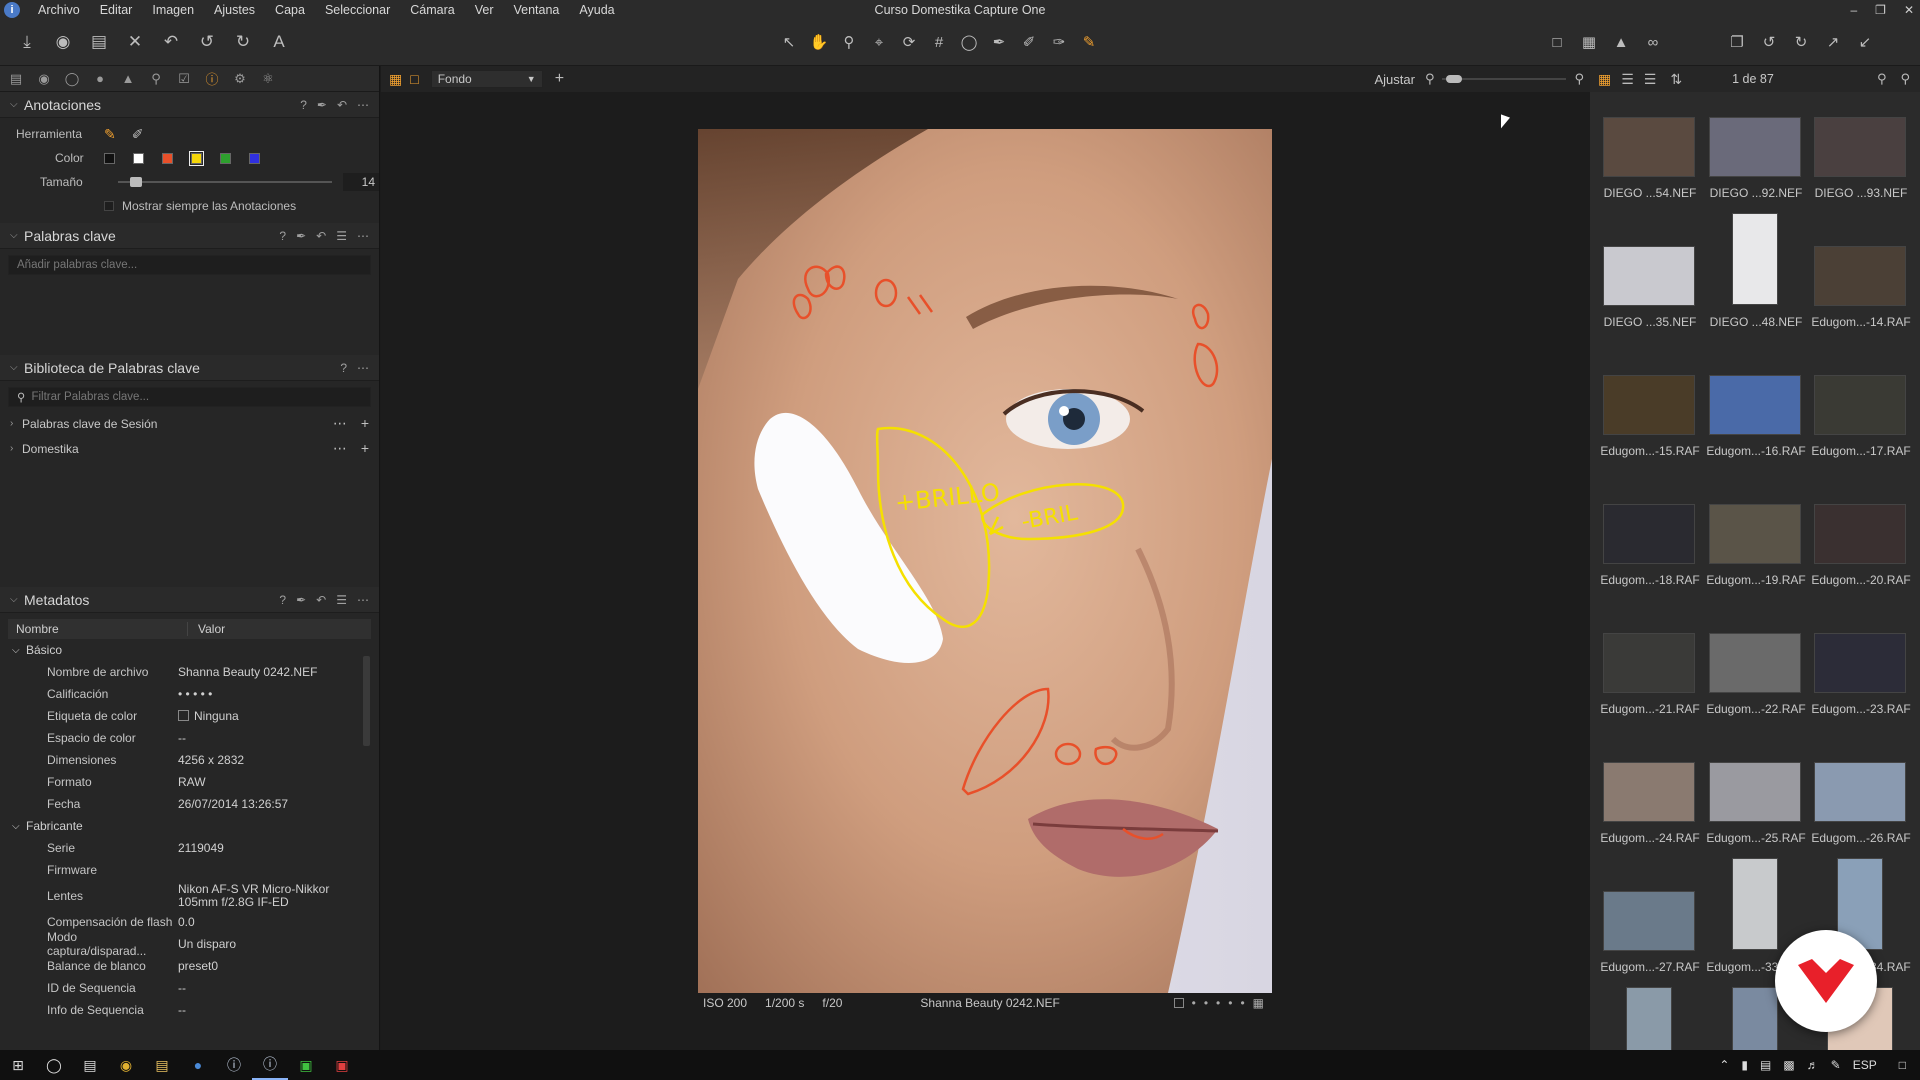 The image size is (1920, 1080). What do you see at coordinates (1765, 1065) in the screenshot?
I see `network-icon: ▤` at bounding box center [1765, 1065].